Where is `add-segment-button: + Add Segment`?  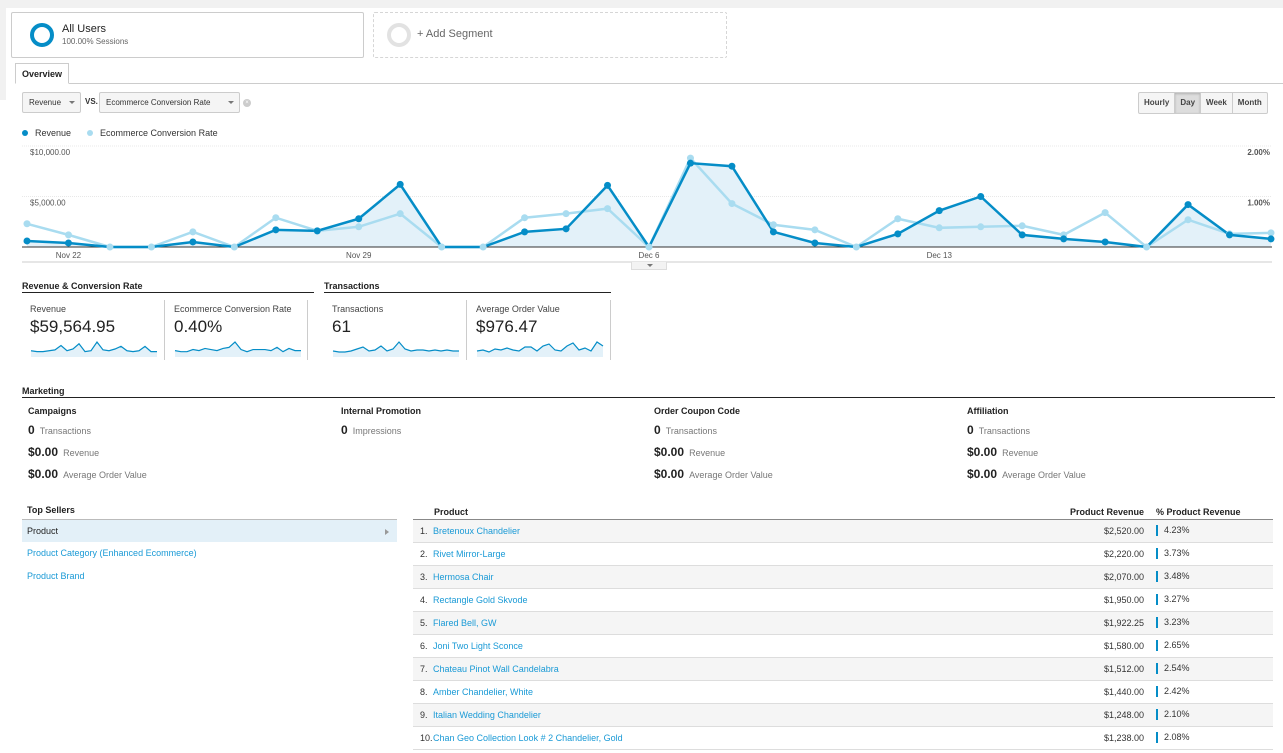 add-segment-button: + Add Segment is located at coordinates (550, 35).